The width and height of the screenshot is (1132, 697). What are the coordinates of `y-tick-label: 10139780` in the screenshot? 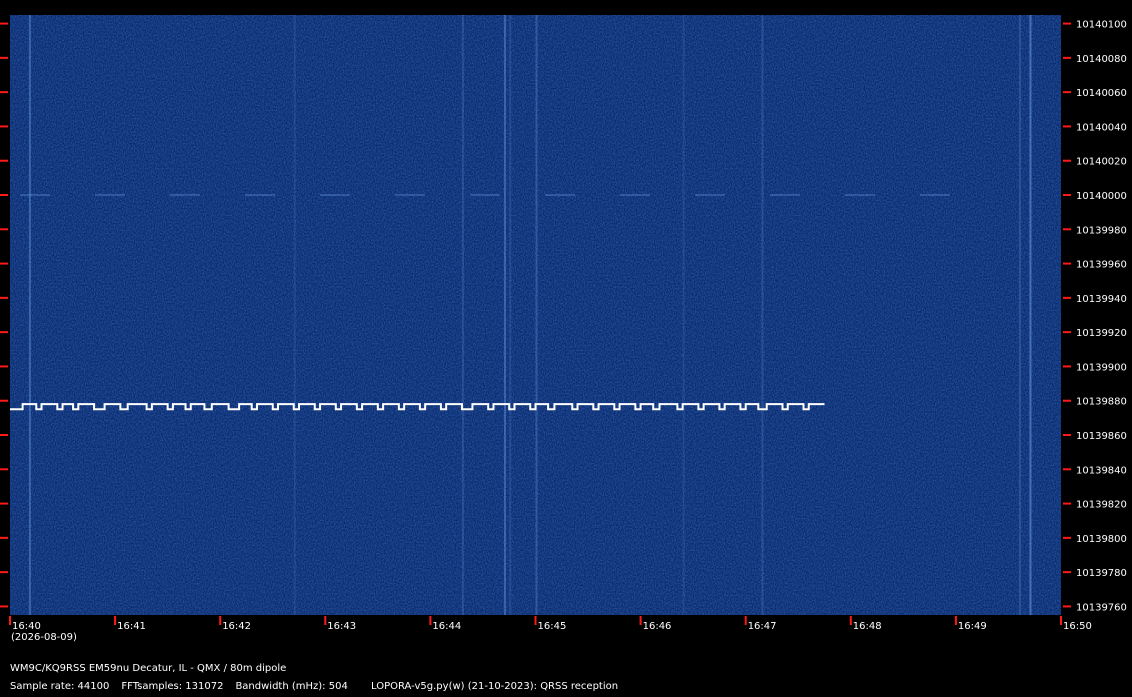 It's located at (1101, 573).